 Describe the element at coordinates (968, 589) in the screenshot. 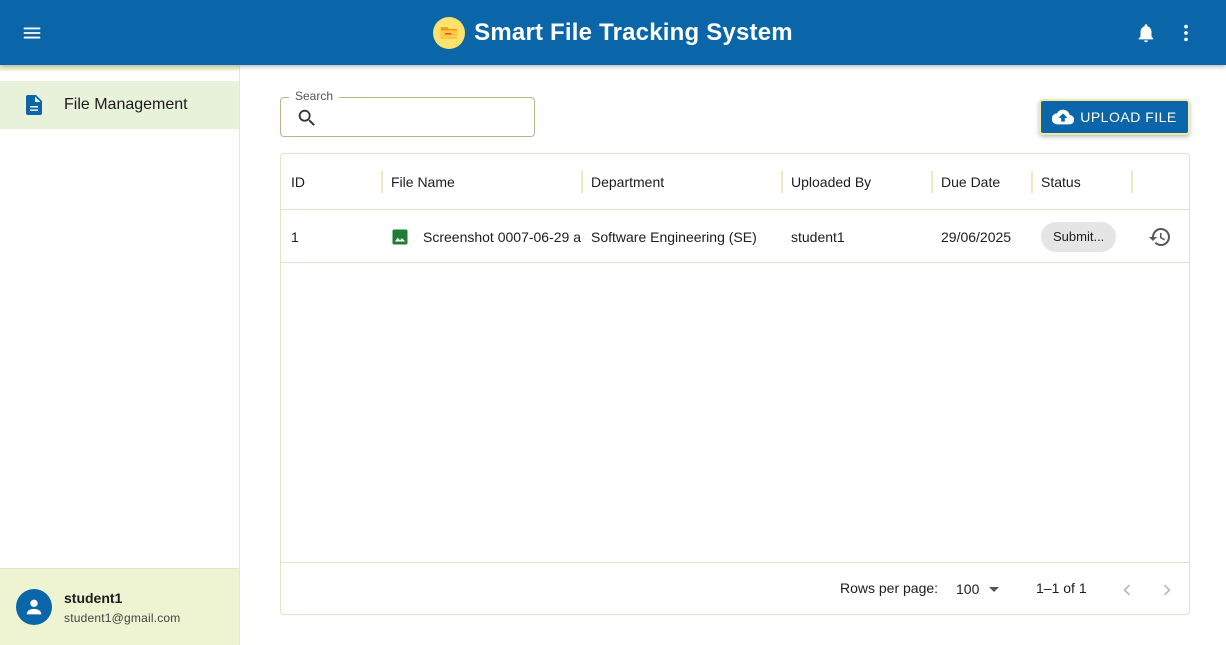

I see `rows-per-page-value: 100` at that location.